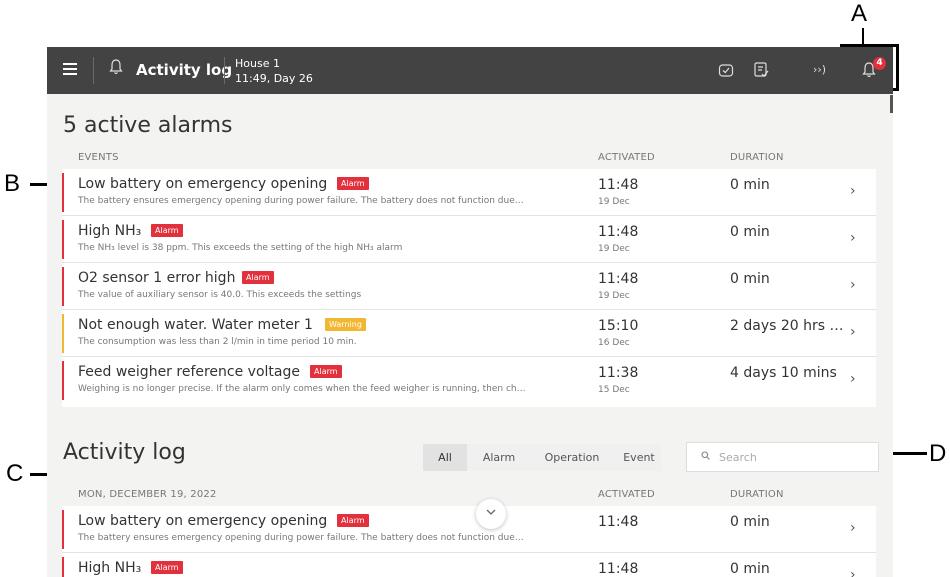 The width and height of the screenshot is (950, 577). Describe the element at coordinates (499, 457) in the screenshot. I see `filter-alarm: Alarm` at that location.